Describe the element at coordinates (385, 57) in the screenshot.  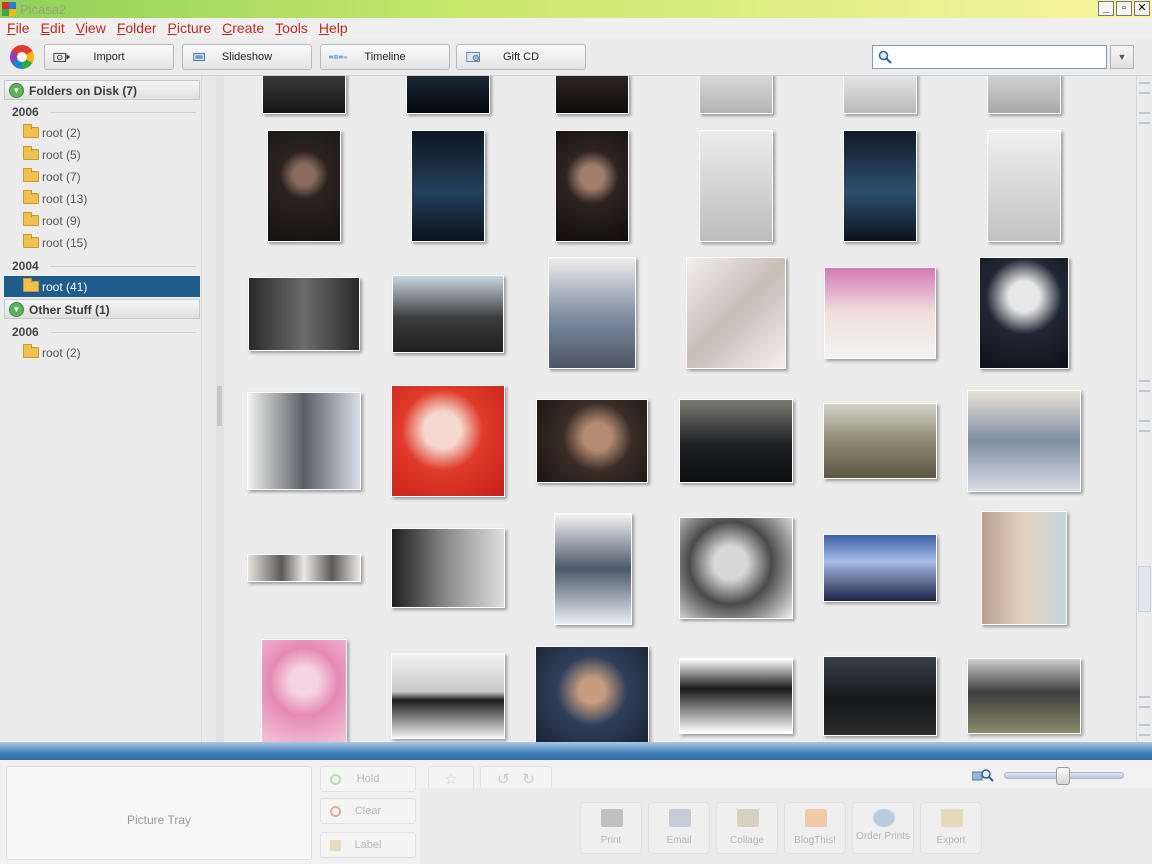
I see `timeline-button: Timeline` at that location.